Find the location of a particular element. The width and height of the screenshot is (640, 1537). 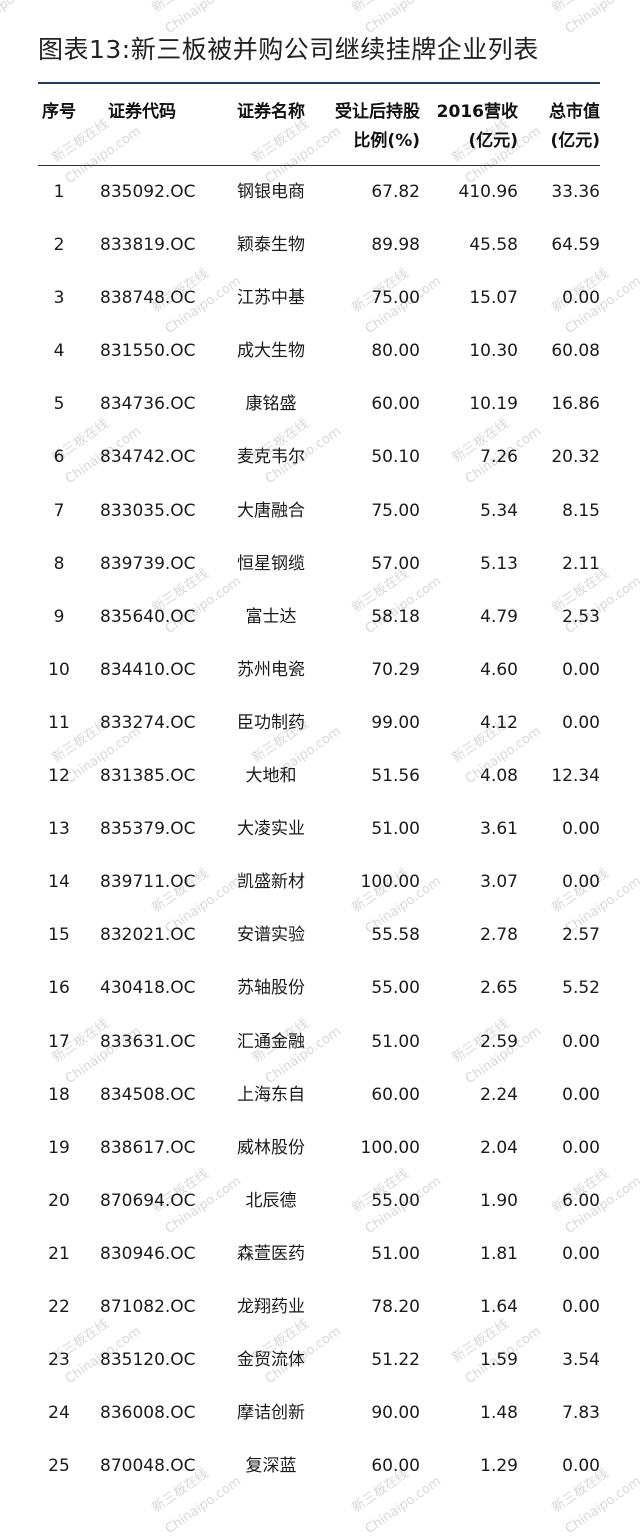

security-code: 838617.OC is located at coordinates (148, 1147).